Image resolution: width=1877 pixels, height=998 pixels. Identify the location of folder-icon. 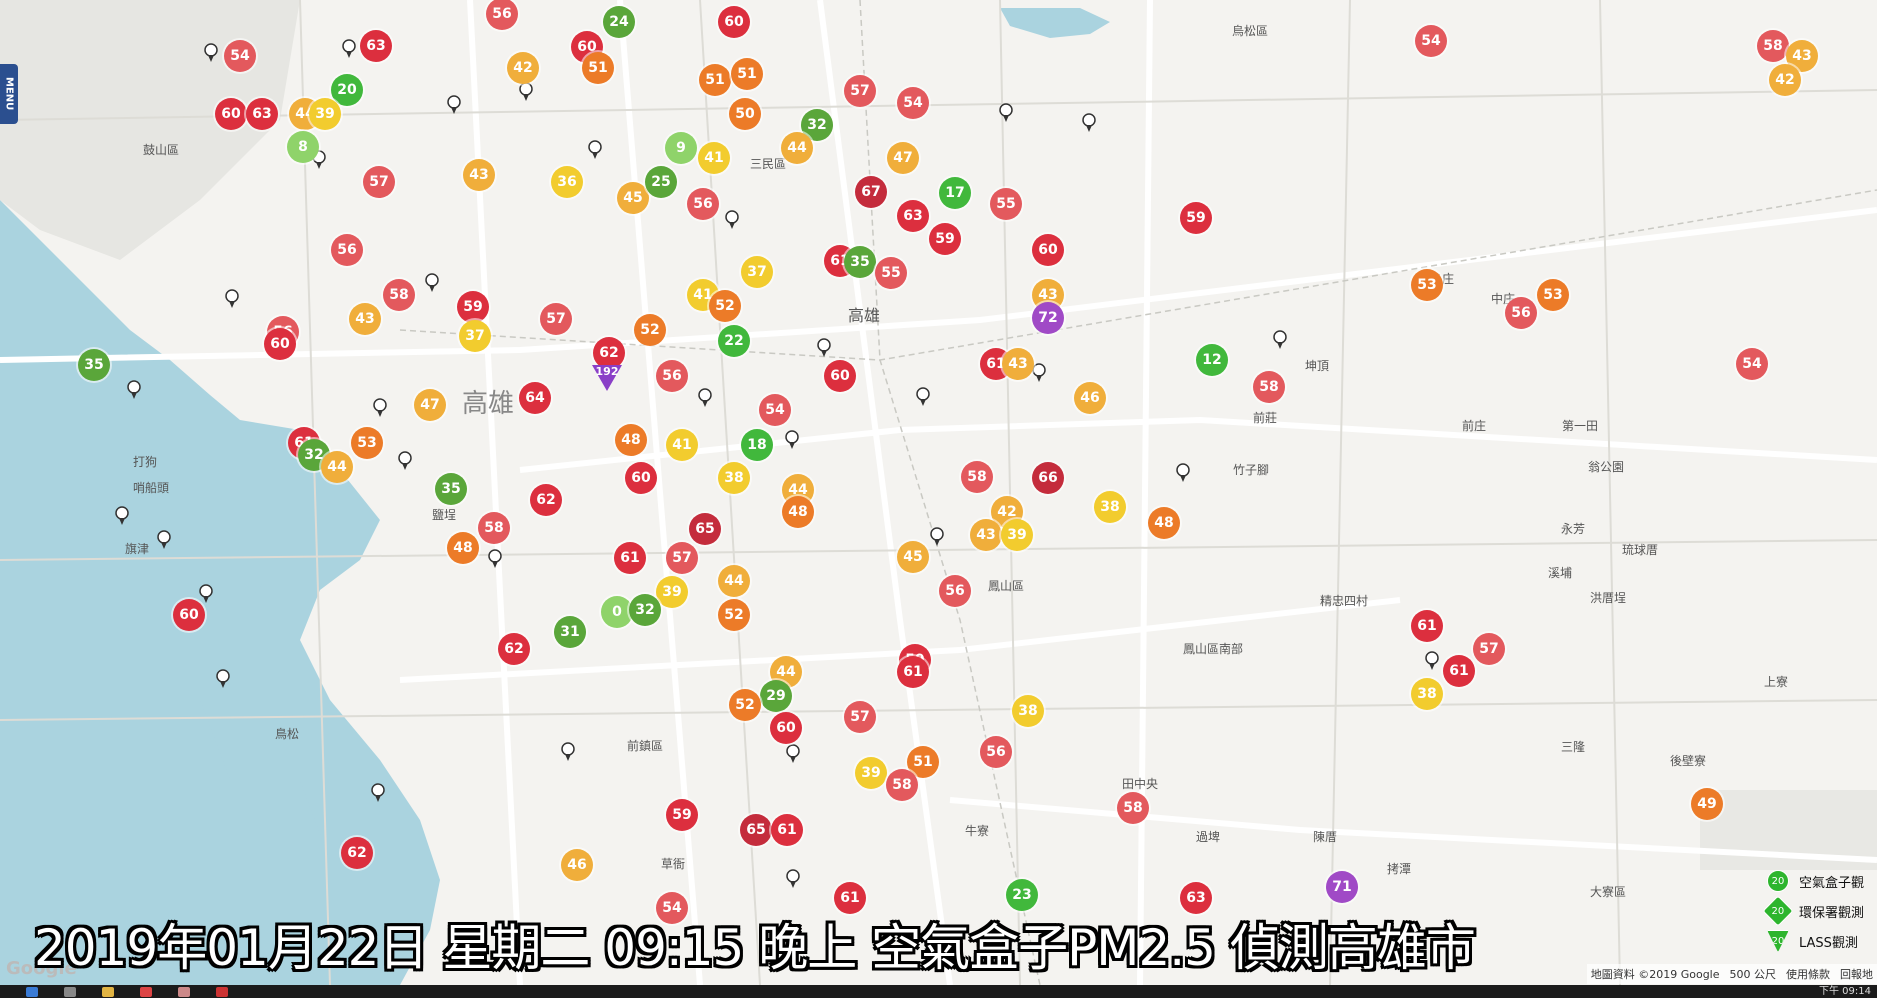
(108, 991).